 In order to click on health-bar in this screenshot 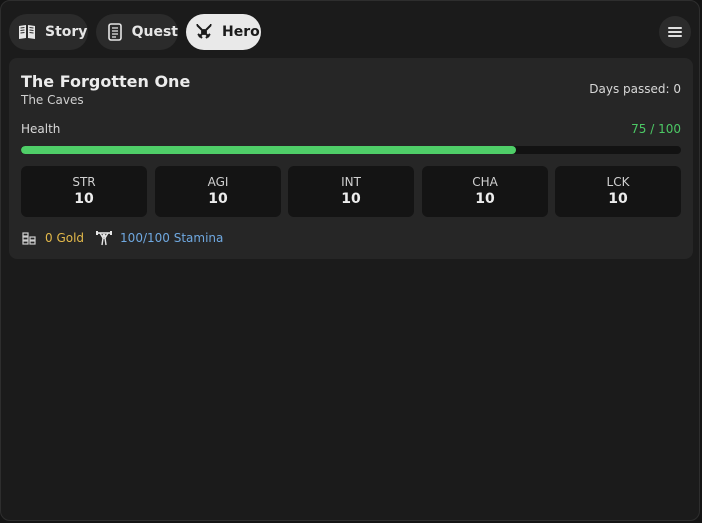, I will do `click(351, 150)`.